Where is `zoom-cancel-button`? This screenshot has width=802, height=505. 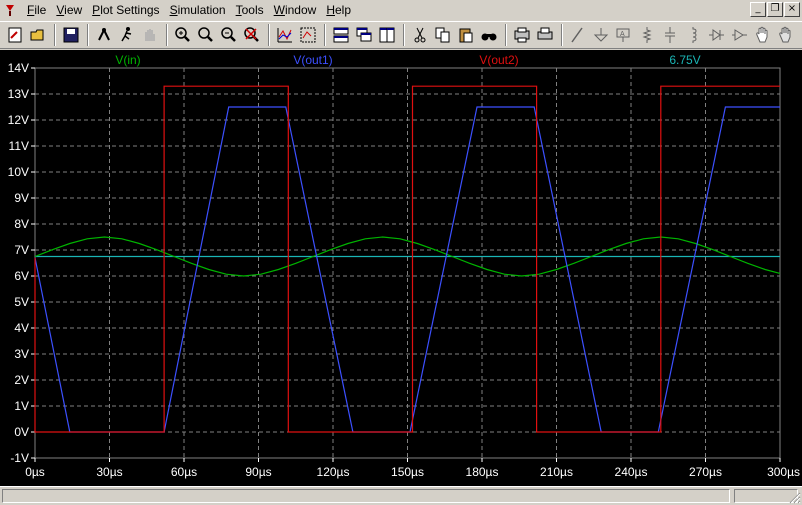
zoom-cancel-button is located at coordinates (252, 35).